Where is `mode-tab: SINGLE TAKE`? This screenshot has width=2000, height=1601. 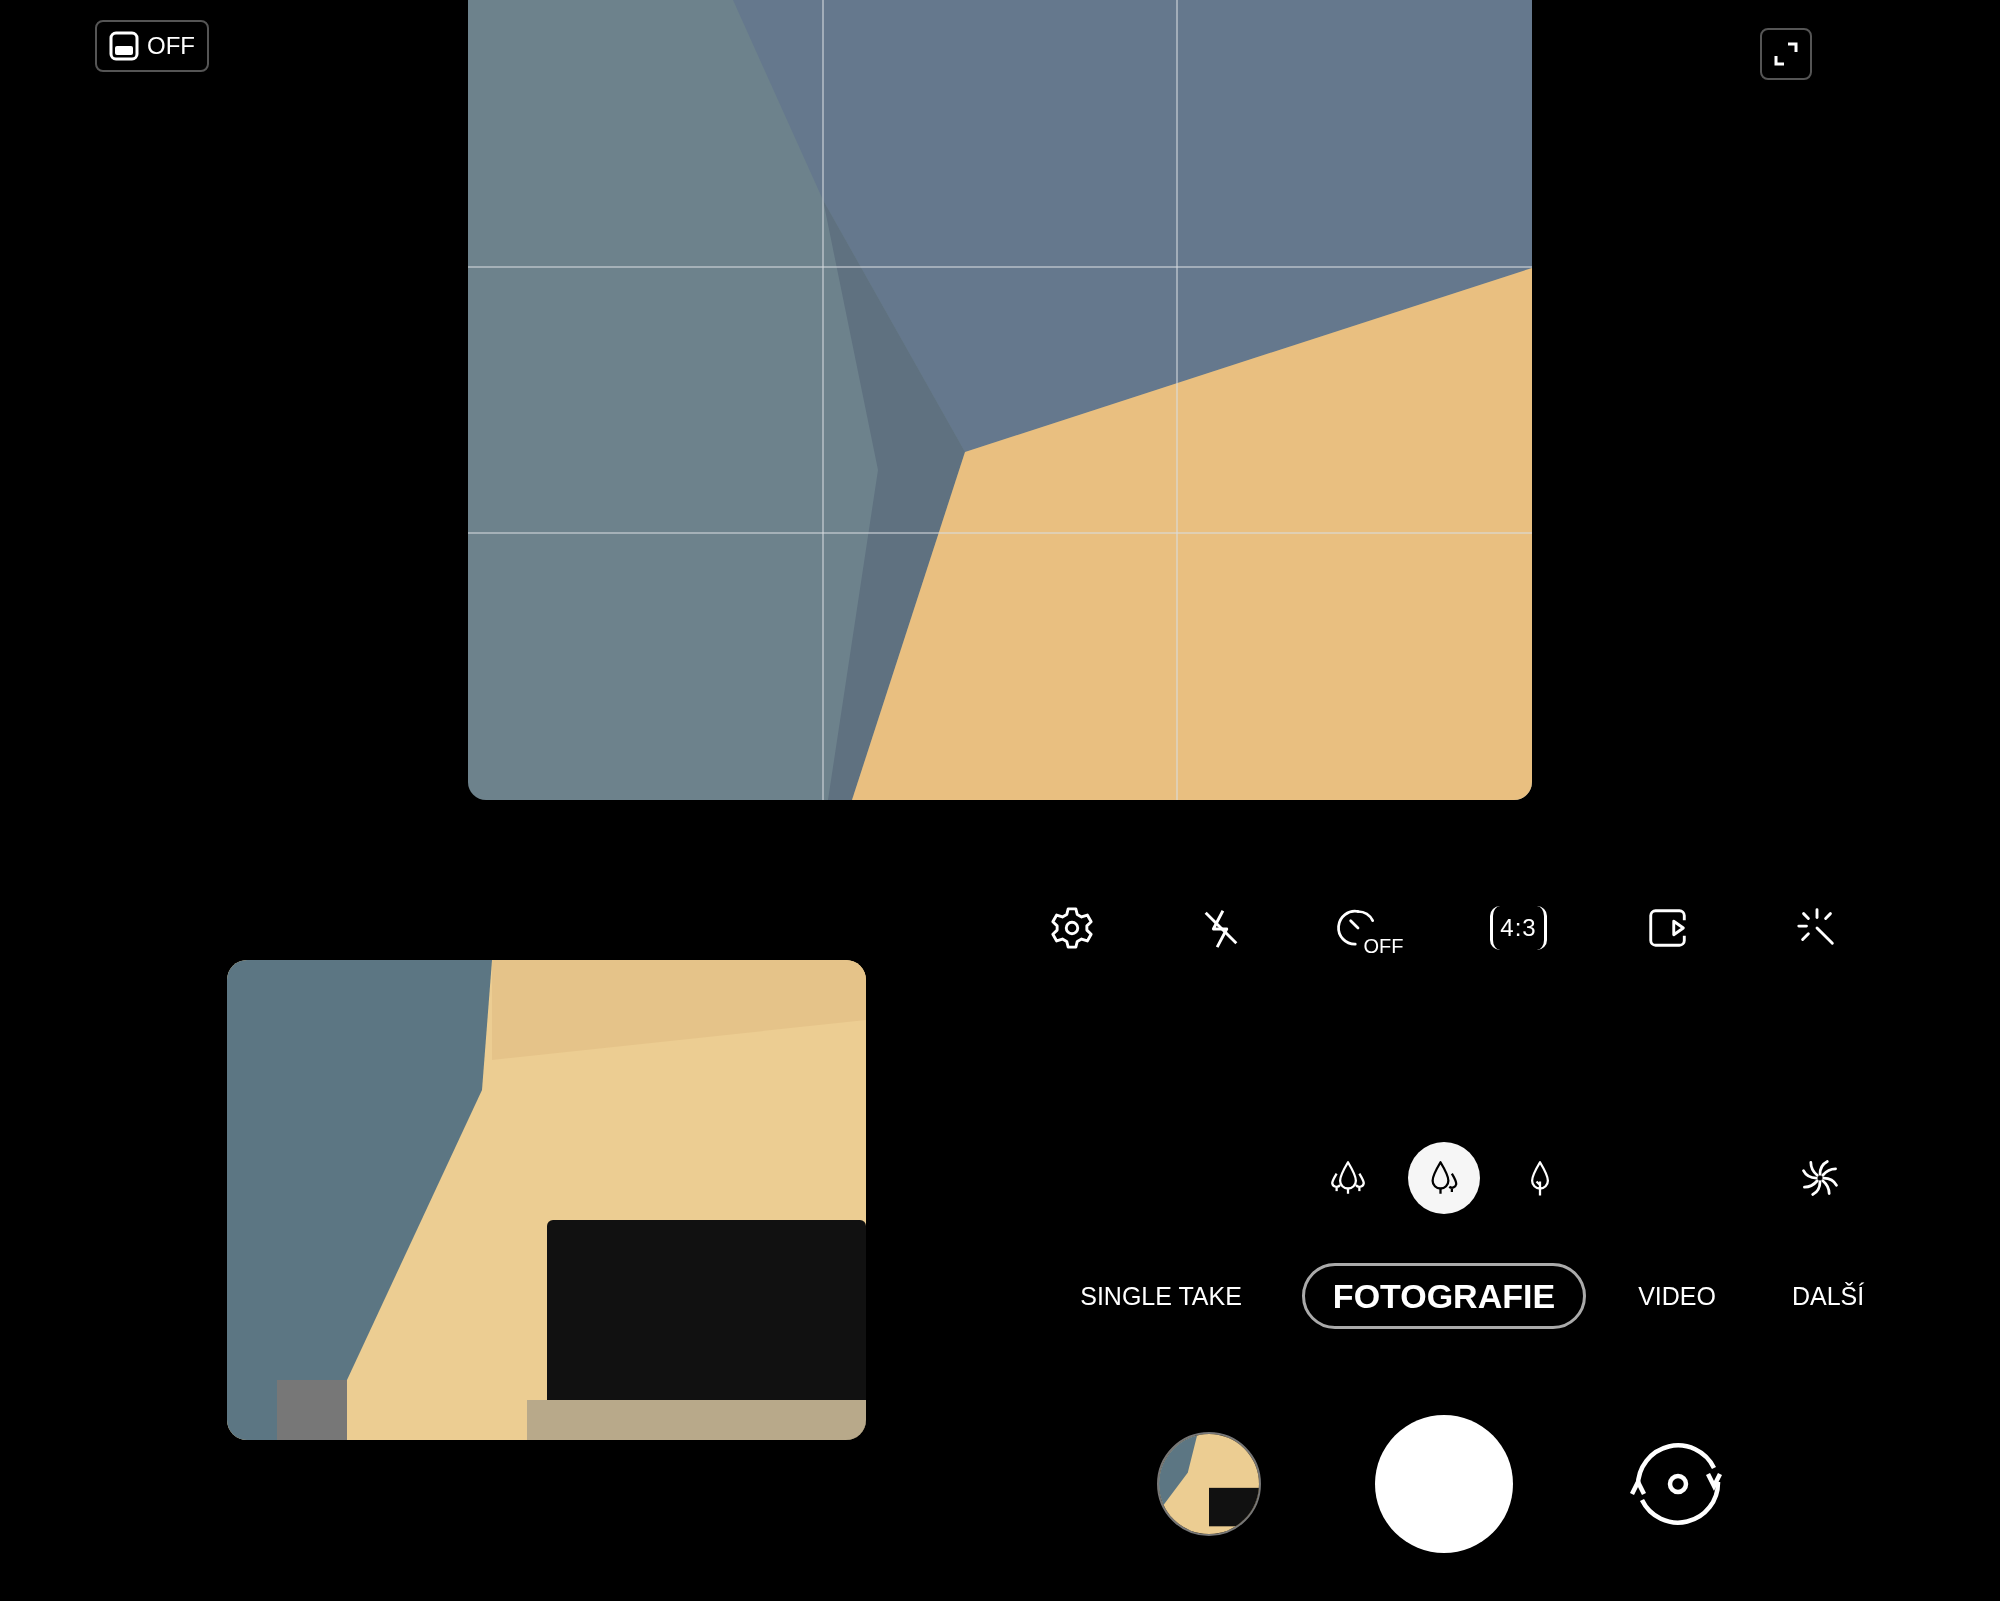
mode-tab: SINGLE TAKE is located at coordinates (1161, 1296).